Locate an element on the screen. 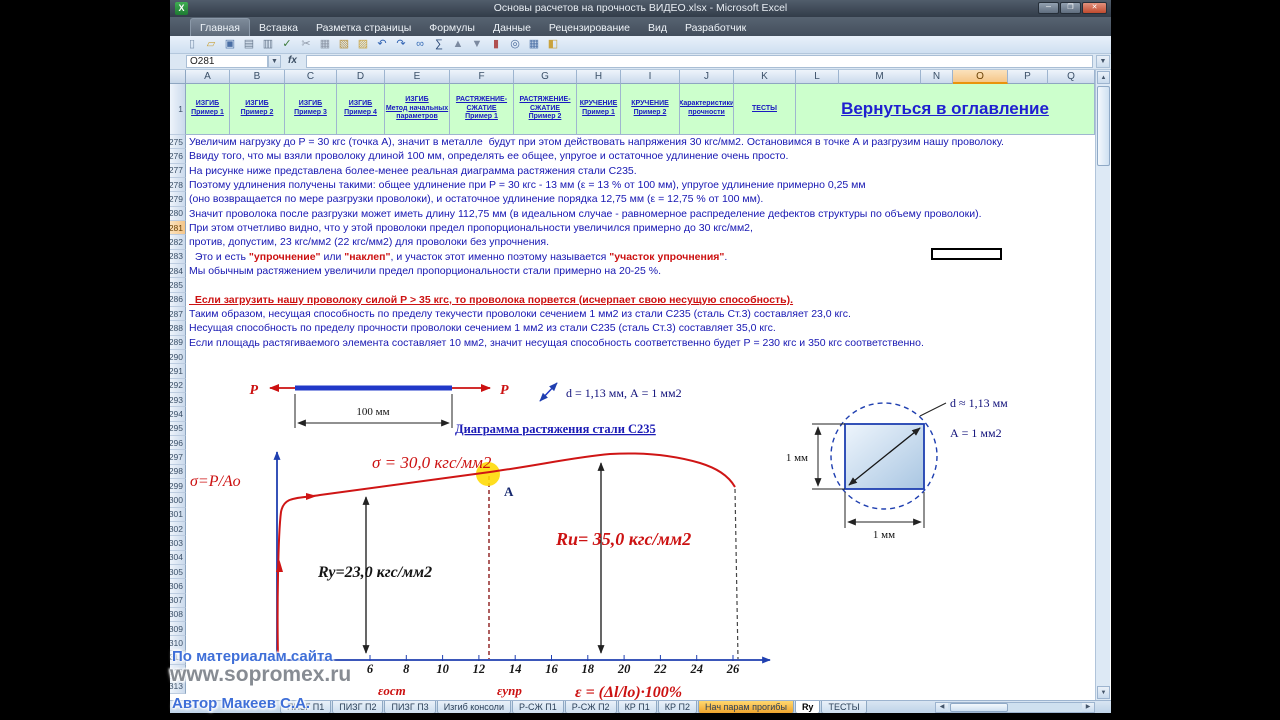 Image resolution: width=1280 pixels, height=720 pixels. insert-hyperlink-icon: ∞ is located at coordinates (420, 44).